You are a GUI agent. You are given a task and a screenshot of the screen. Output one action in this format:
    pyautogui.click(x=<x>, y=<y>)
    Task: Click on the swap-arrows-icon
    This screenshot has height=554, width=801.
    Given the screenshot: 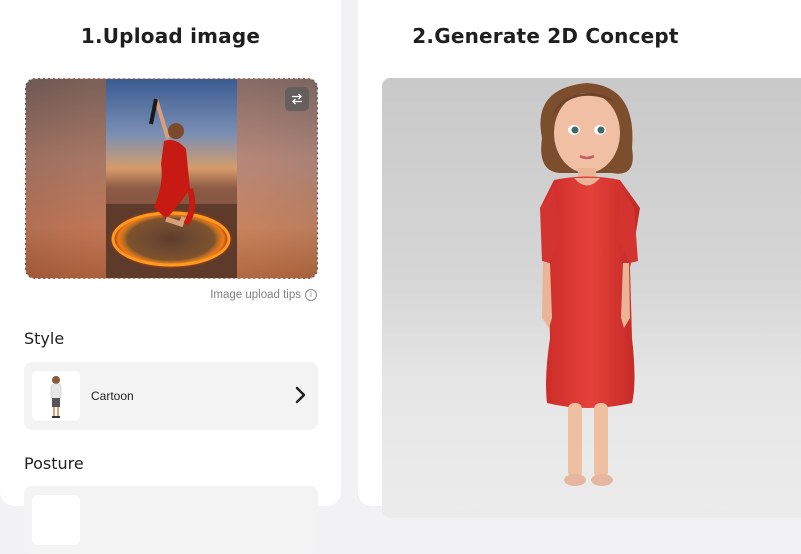 What is the action you would take?
    pyautogui.click(x=297, y=99)
    